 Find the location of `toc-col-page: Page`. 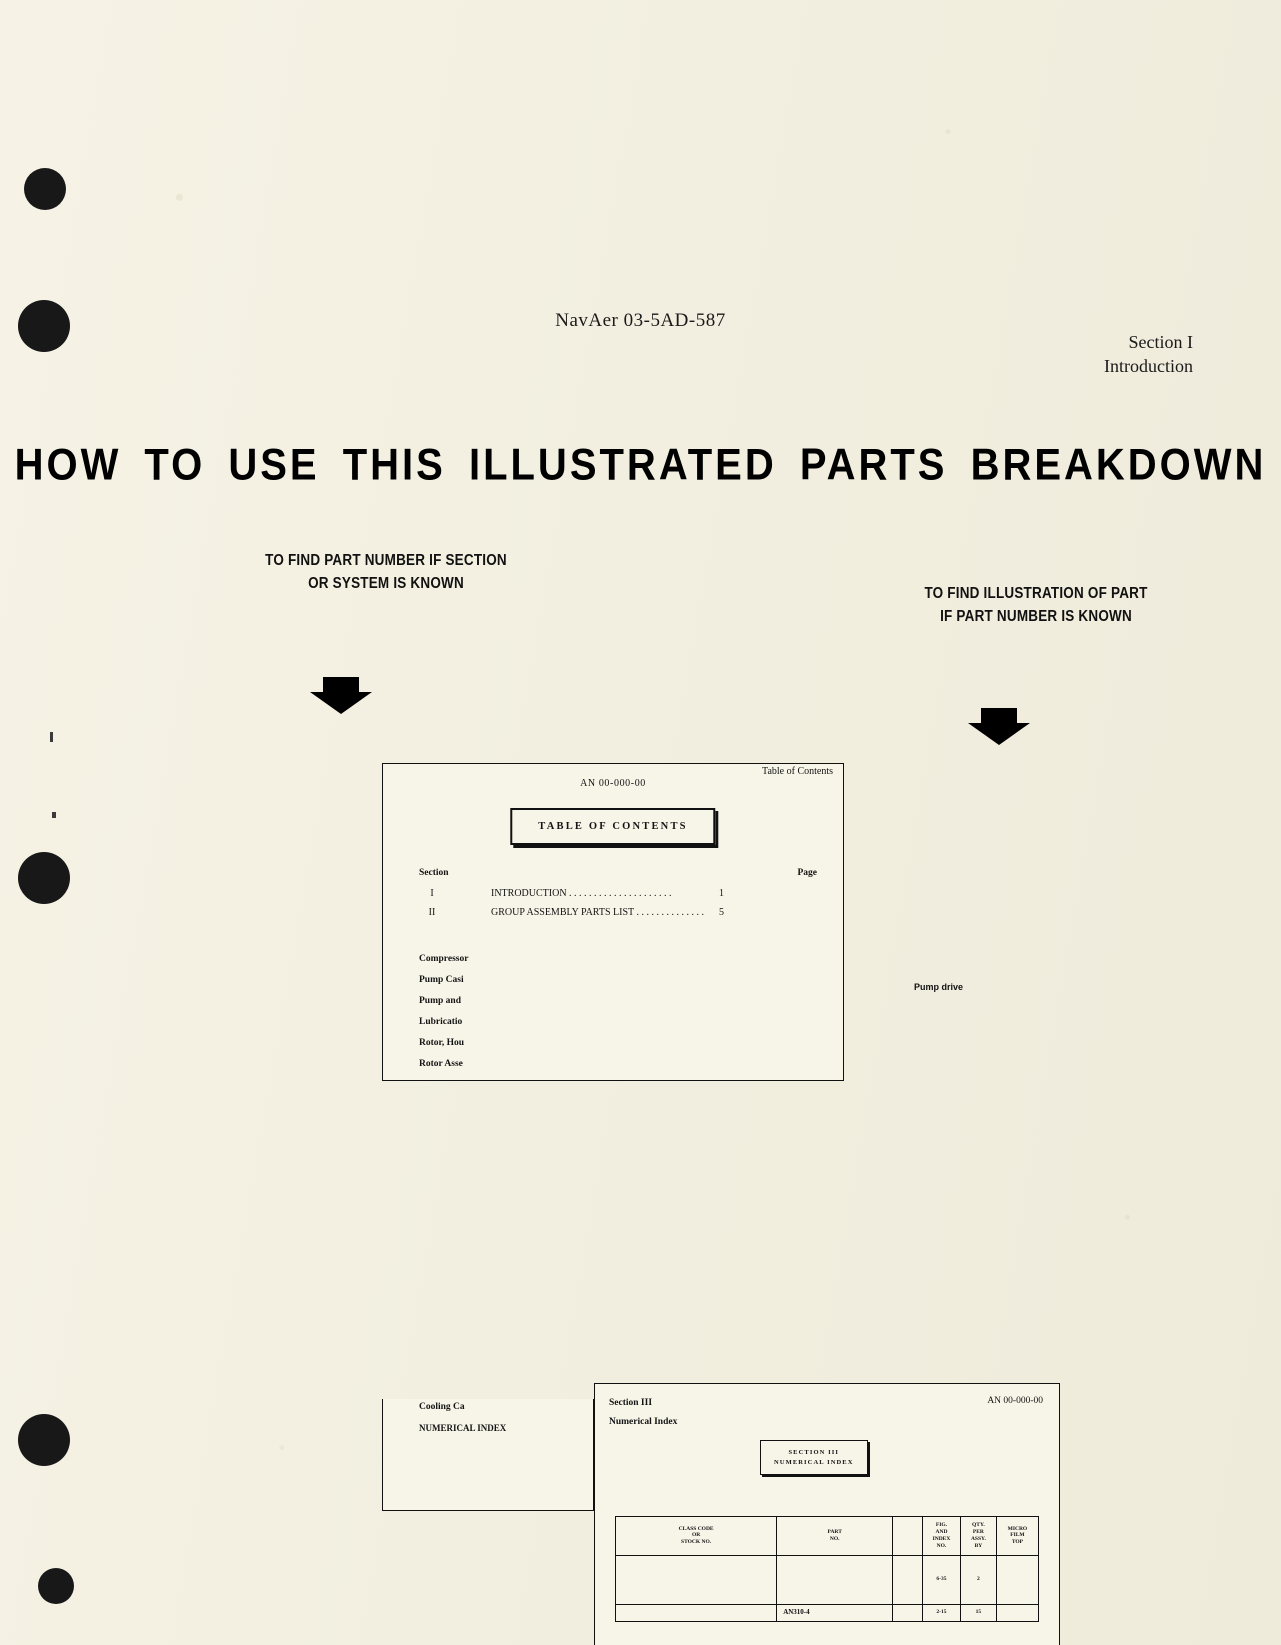

toc-col-page: Page is located at coordinates (807, 872).